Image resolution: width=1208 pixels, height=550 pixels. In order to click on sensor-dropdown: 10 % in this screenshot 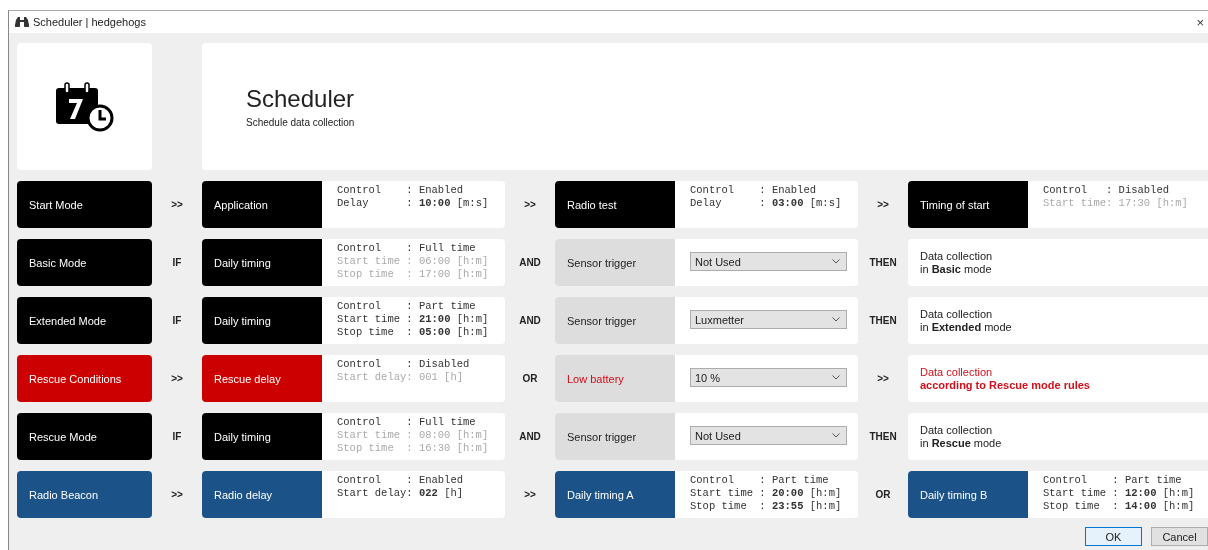, I will do `click(768, 377)`.